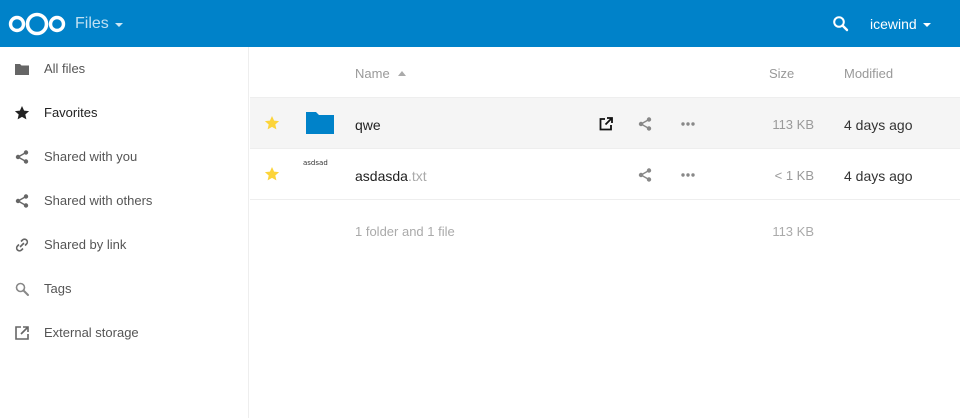 The height and width of the screenshot is (418, 960). I want to click on top-header: Files icewind, so click(480, 23).